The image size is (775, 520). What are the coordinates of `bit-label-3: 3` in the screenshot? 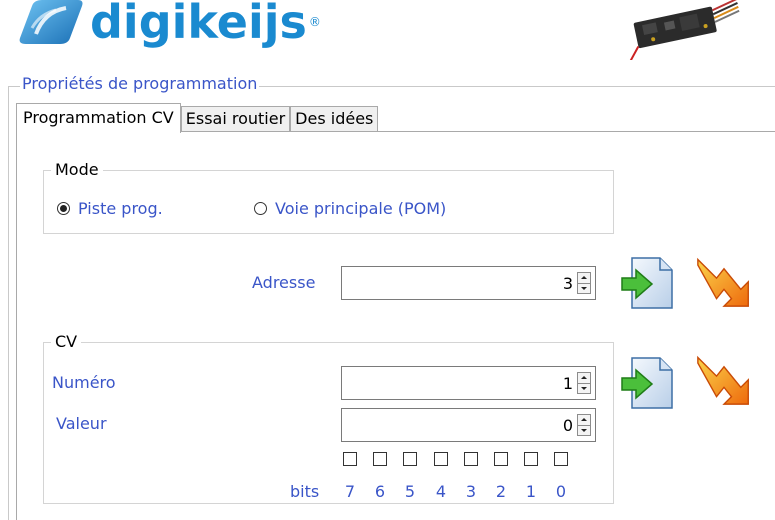 It's located at (471, 491).